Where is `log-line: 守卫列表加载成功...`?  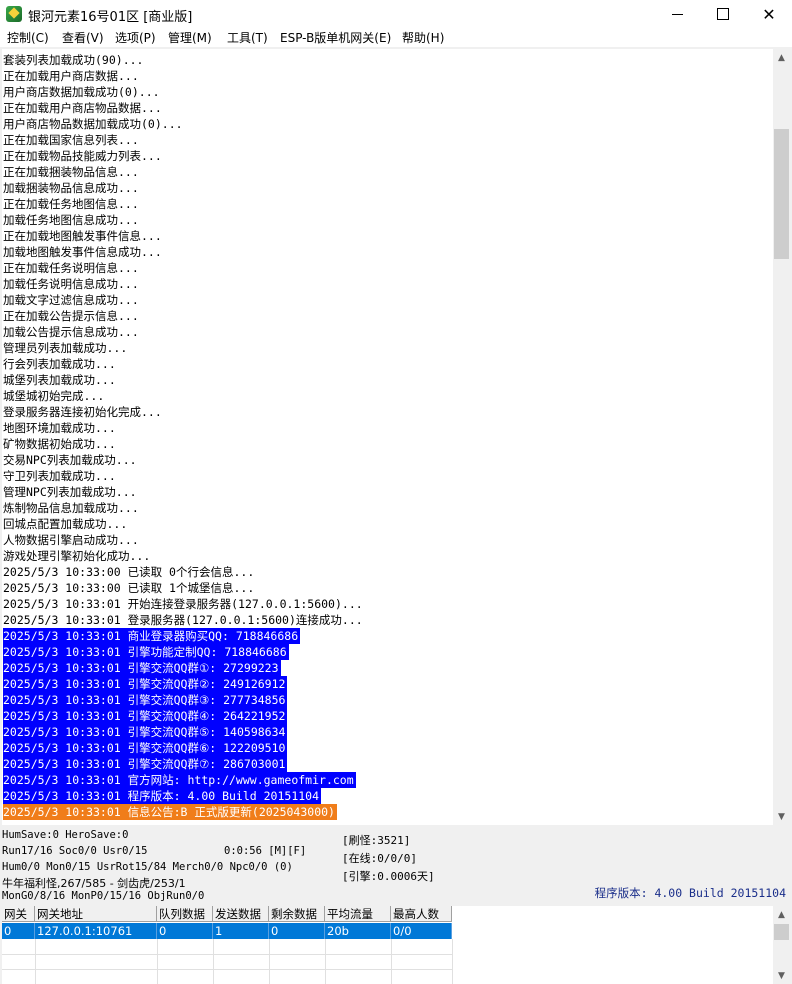
log-line: 守卫列表加载成功... is located at coordinates (59, 476).